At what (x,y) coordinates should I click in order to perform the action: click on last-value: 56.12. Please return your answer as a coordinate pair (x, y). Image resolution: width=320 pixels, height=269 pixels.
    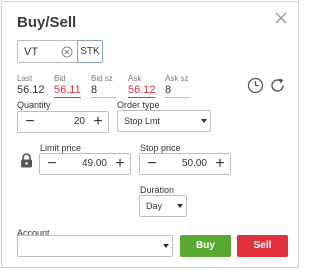
    Looking at the image, I should click on (31, 90).